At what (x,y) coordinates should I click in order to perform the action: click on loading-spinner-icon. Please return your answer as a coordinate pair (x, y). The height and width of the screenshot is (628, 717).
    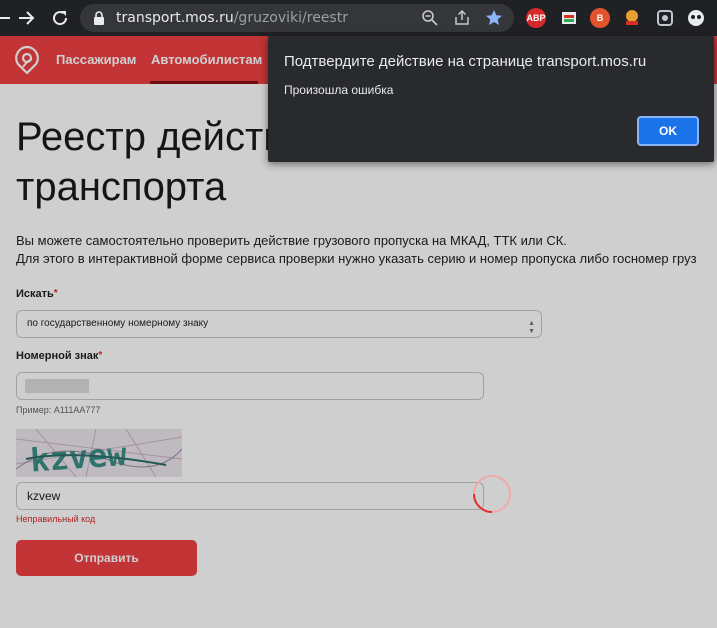
    Looking at the image, I should click on (492, 494).